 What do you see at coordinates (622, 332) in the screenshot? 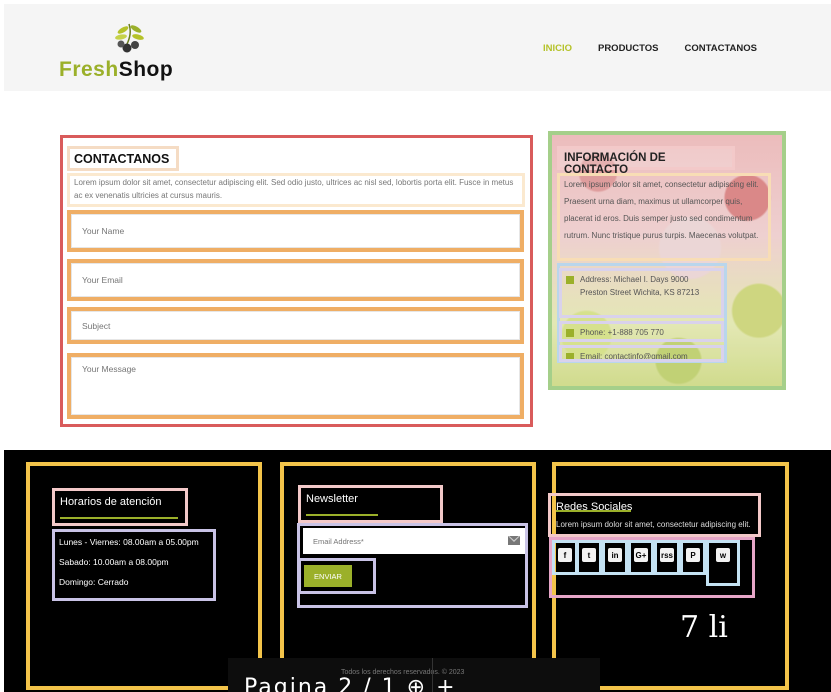
I see `phone-text: Phone: +1-888 705 770` at bounding box center [622, 332].